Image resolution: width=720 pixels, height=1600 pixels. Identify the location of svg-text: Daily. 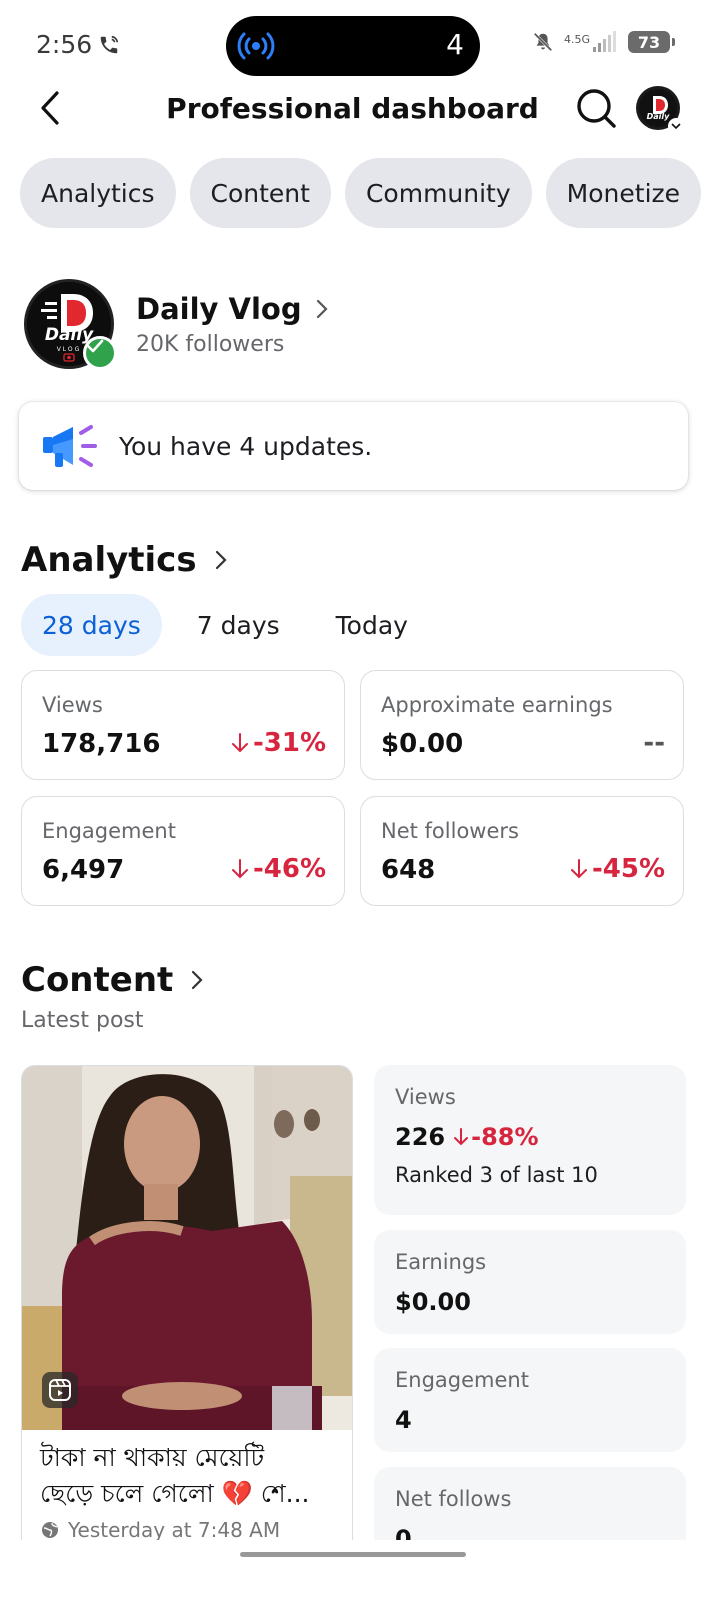
(659, 116).